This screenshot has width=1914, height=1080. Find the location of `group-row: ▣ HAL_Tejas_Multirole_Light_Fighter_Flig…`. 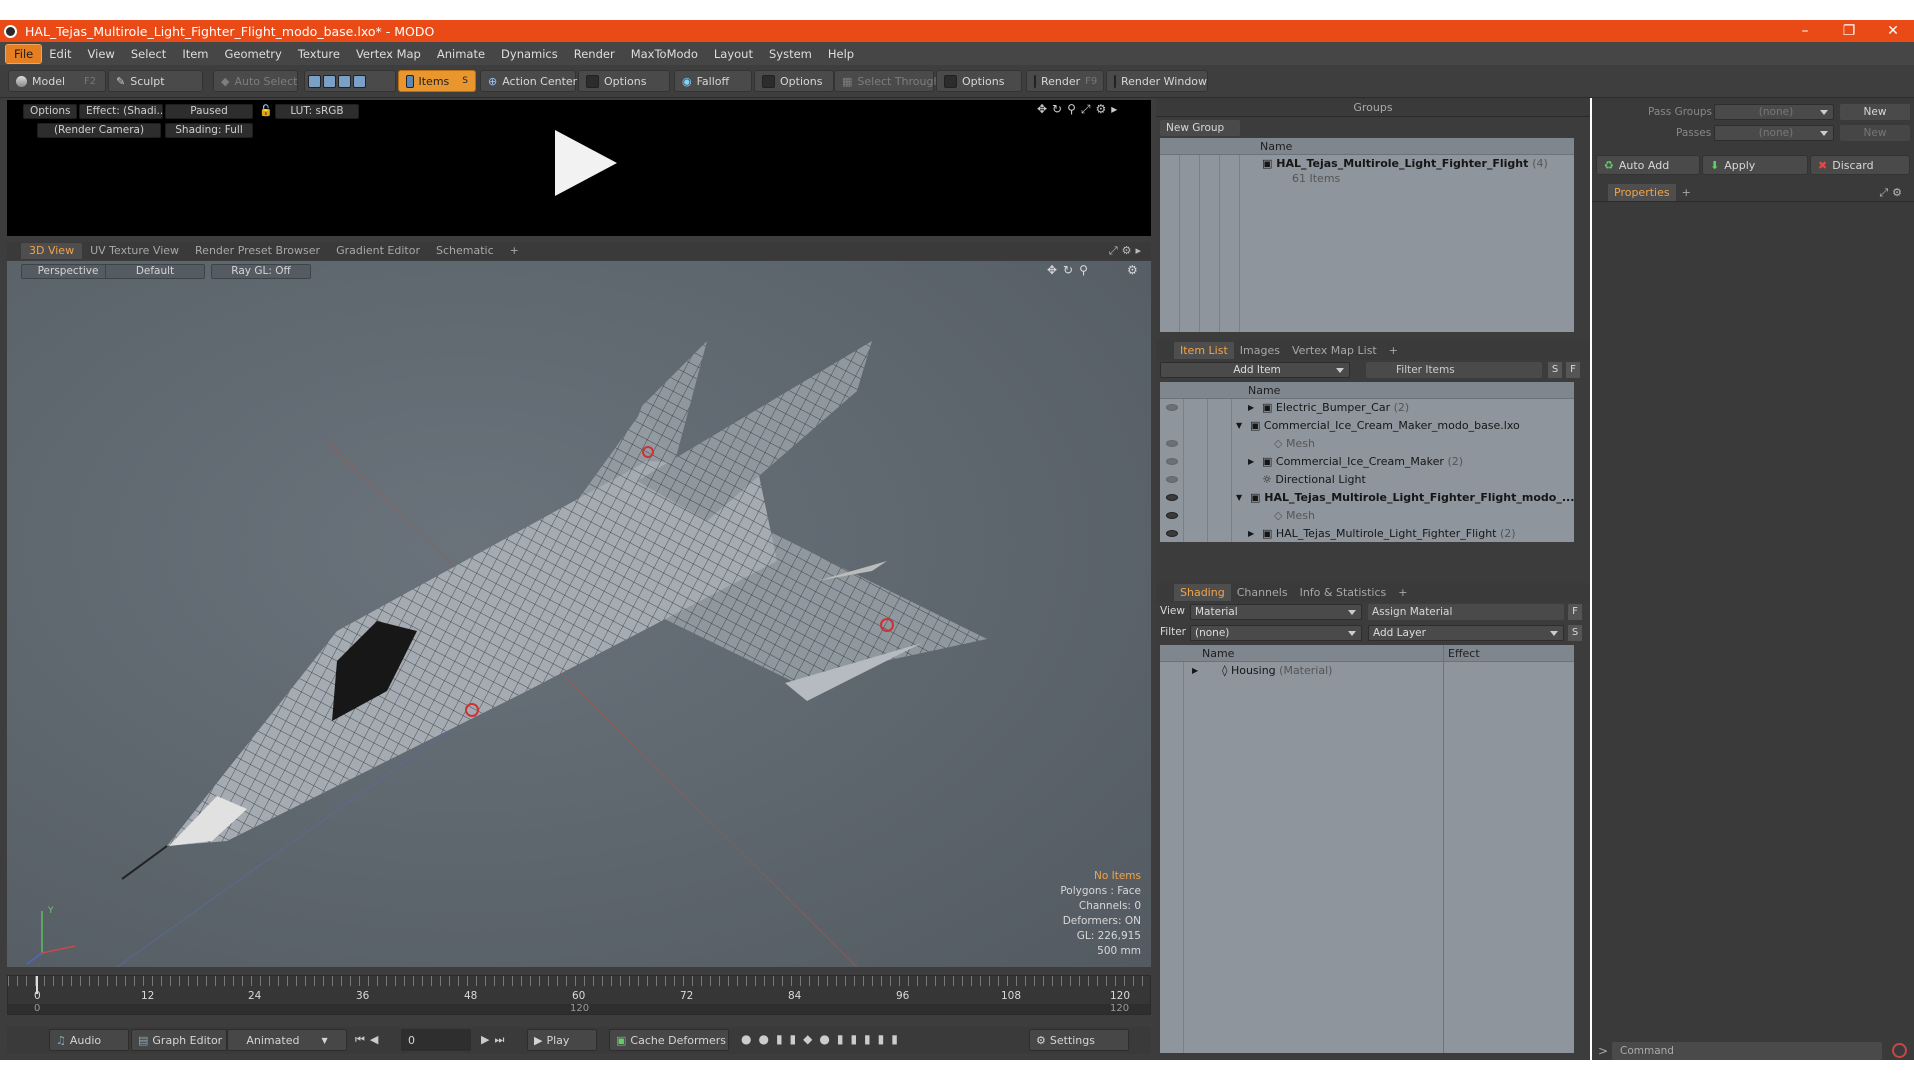

group-row: ▣ HAL_Tejas_Multirole_Light_Fighter_Flig… is located at coordinates (1367, 164).